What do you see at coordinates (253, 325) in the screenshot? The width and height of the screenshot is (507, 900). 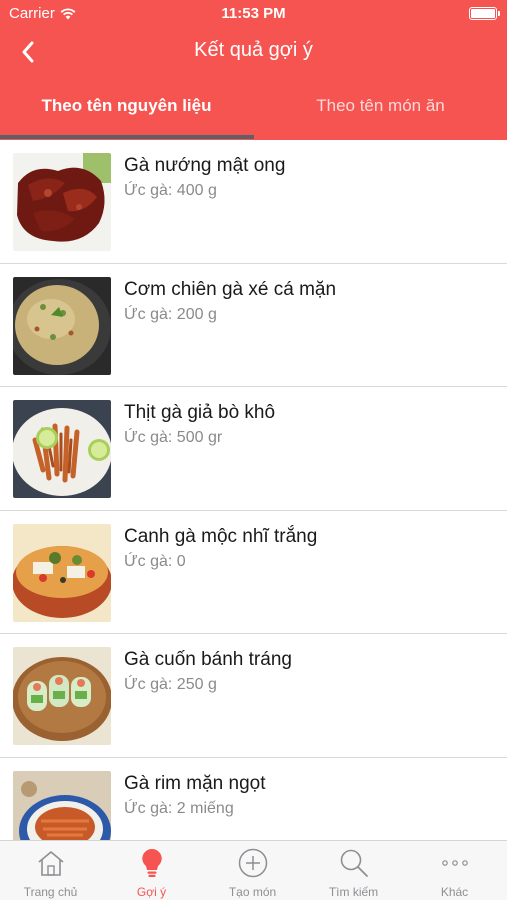 I see `list-item: Cơm chiên gà xé cá mặn Ức gà: 200 g` at bounding box center [253, 325].